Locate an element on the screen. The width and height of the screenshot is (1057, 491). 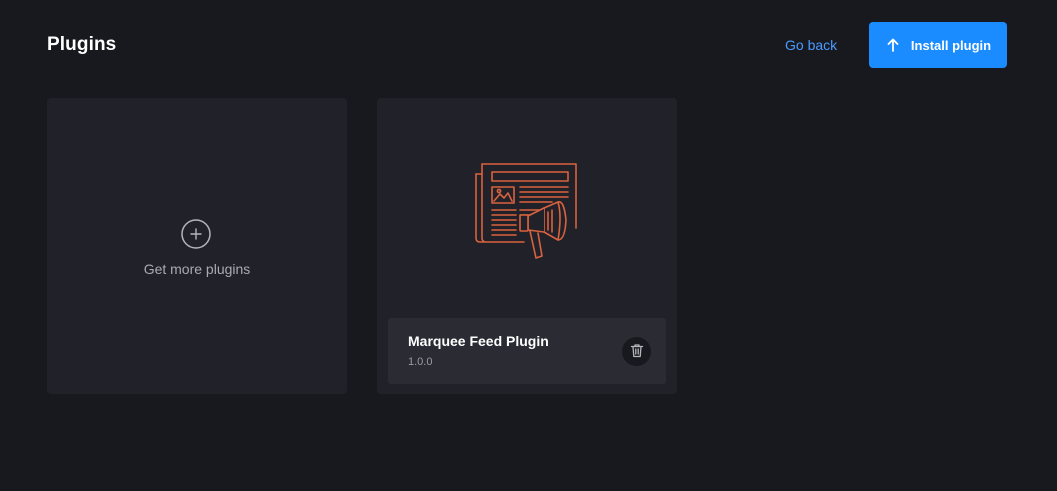
plus-circle-icon is located at coordinates (196, 234).